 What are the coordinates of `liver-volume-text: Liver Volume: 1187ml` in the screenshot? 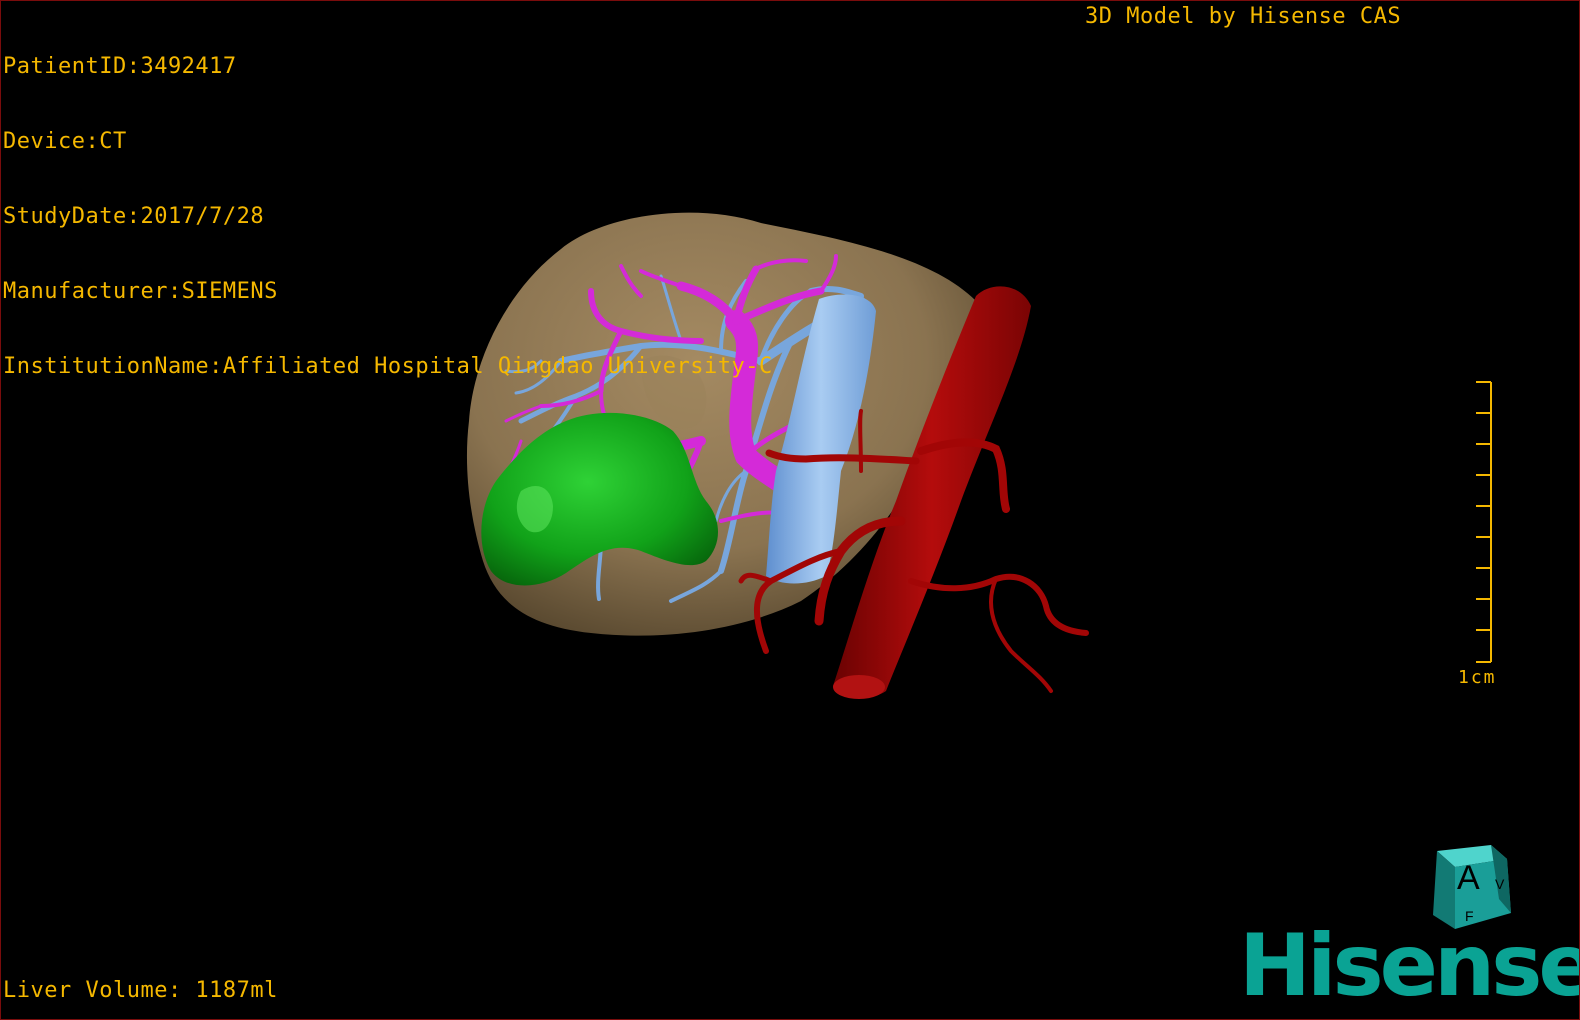 It's located at (140, 990).